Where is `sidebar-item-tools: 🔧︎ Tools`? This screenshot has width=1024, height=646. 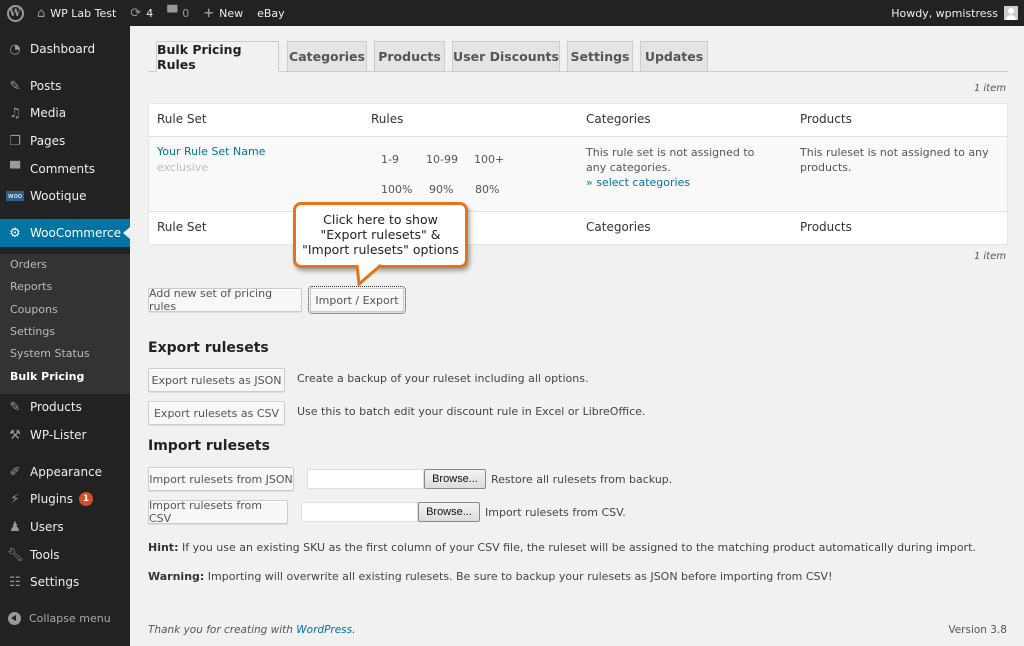
sidebar-item-tools: 🔧︎ Tools is located at coordinates (65, 555).